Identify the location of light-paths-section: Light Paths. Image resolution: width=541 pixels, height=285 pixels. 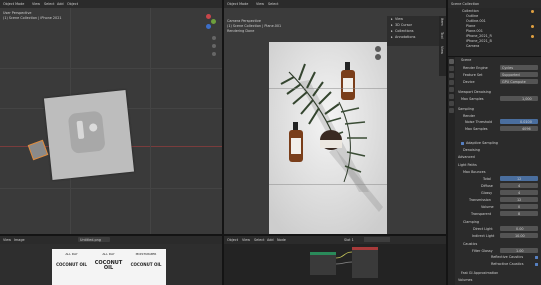
(467, 165).